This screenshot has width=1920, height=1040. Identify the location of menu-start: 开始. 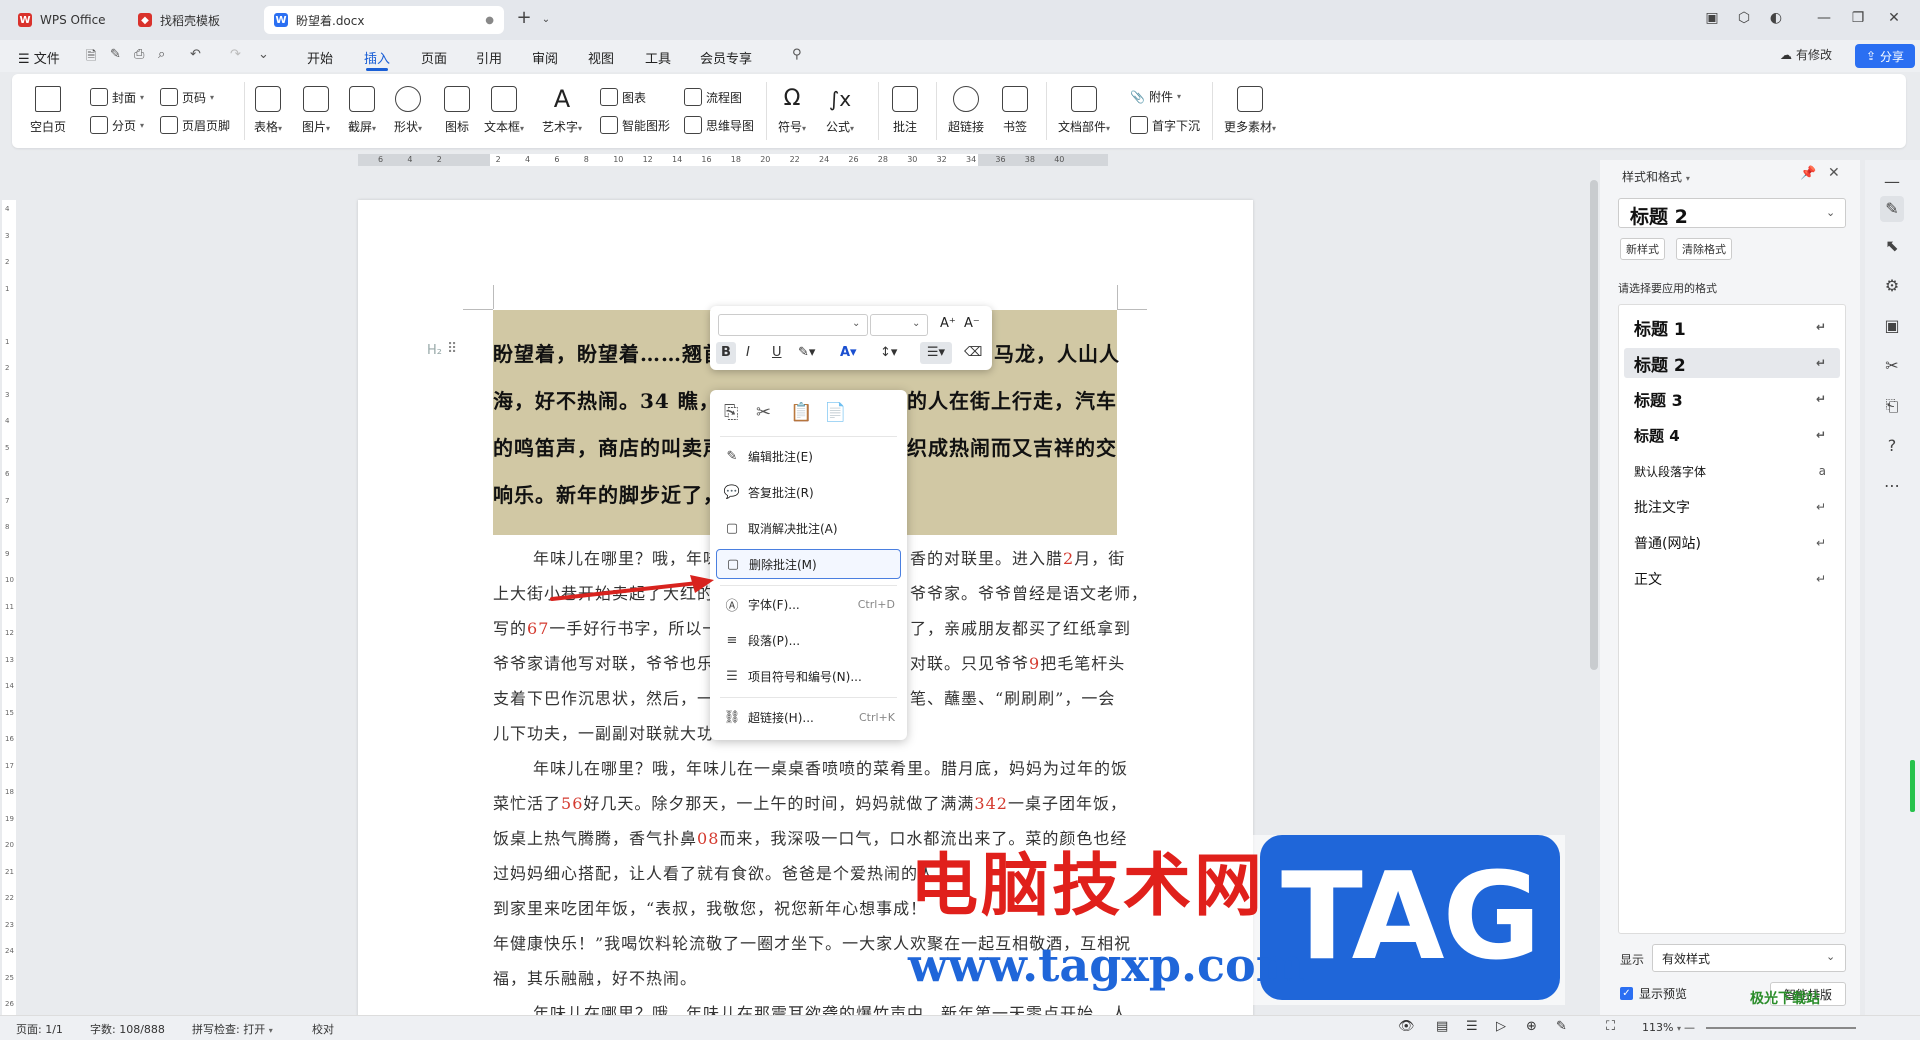
(320, 57).